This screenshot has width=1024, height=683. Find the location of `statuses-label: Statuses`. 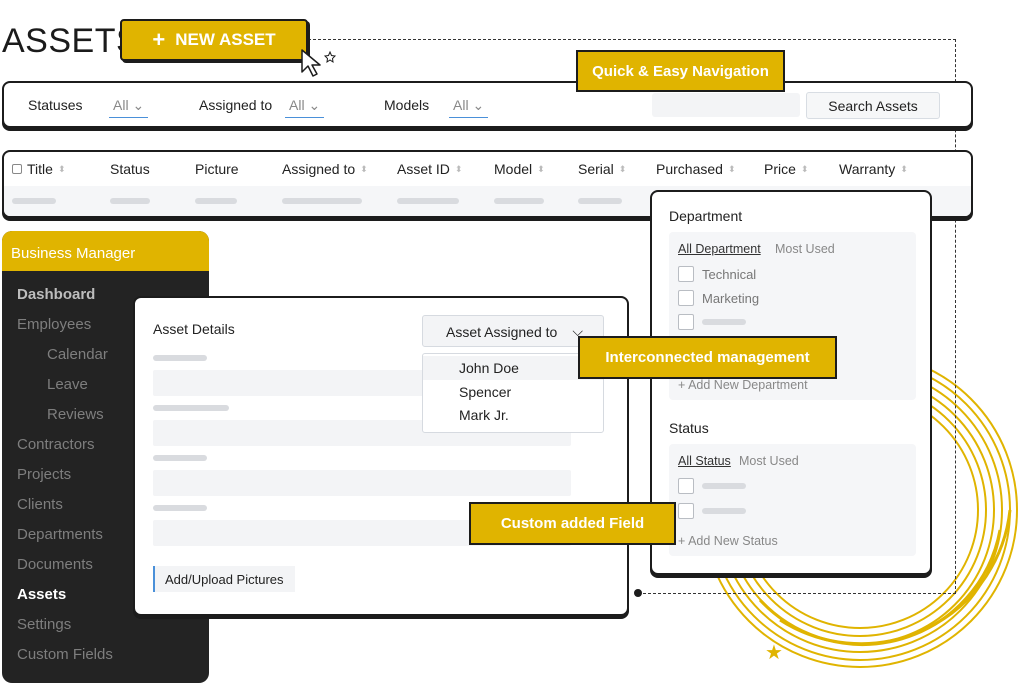

statuses-label: Statuses is located at coordinates (55, 105).